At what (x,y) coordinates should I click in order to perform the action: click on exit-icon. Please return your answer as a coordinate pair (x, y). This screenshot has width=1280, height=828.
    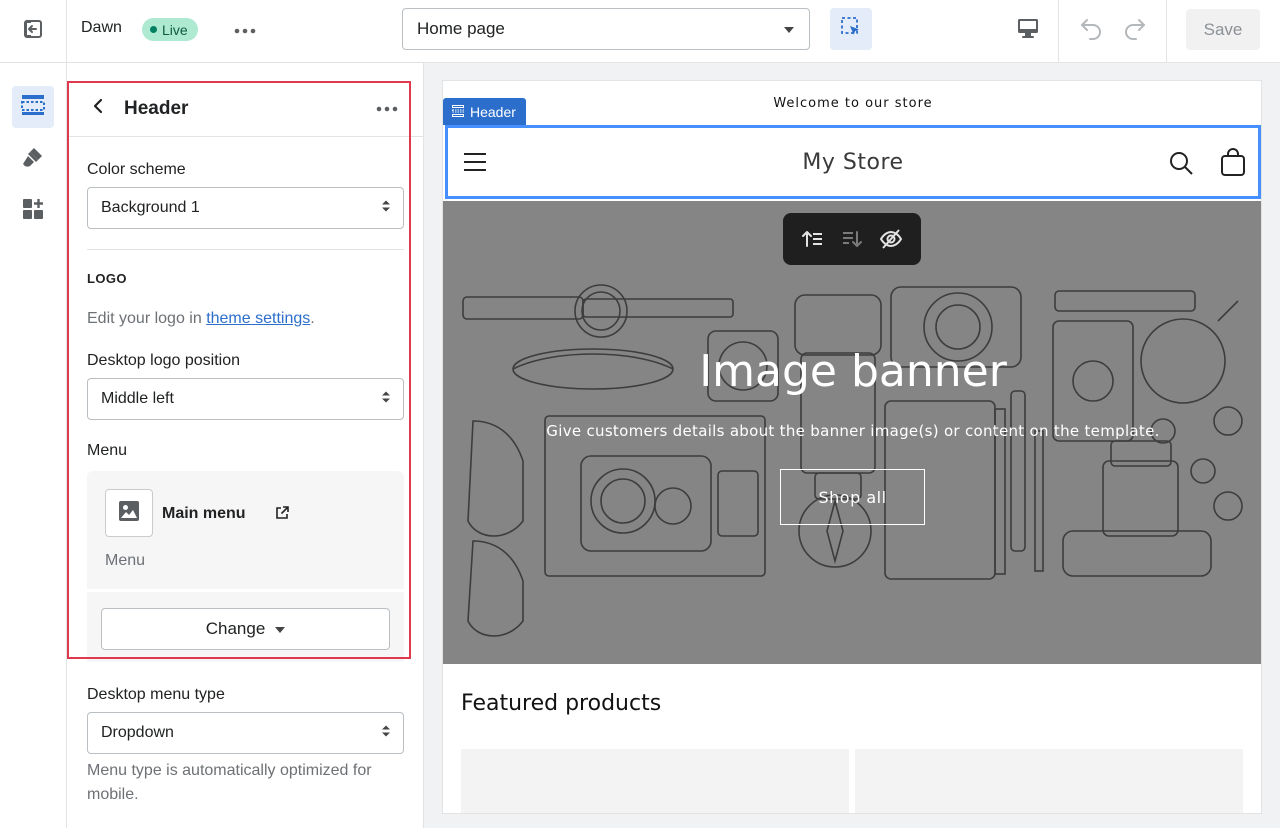
    Looking at the image, I should click on (33, 31).